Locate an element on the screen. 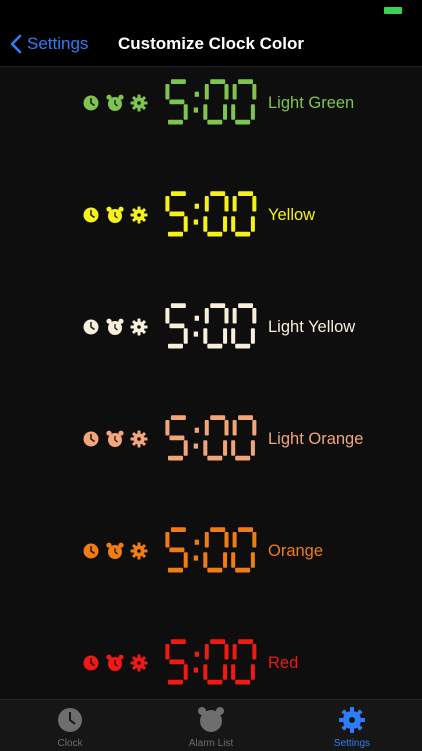 The height and width of the screenshot is (751, 422). color-label: Light Green is located at coordinates (311, 103).